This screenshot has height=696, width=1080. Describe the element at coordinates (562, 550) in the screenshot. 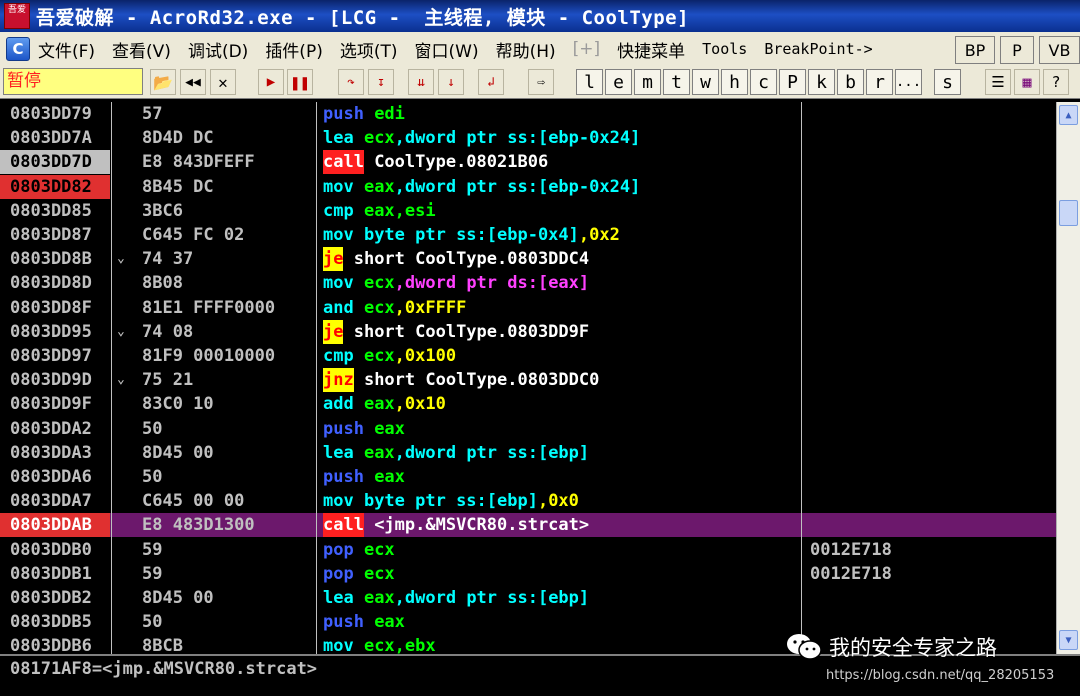

I see `instruction-cell: pop ecx` at that location.